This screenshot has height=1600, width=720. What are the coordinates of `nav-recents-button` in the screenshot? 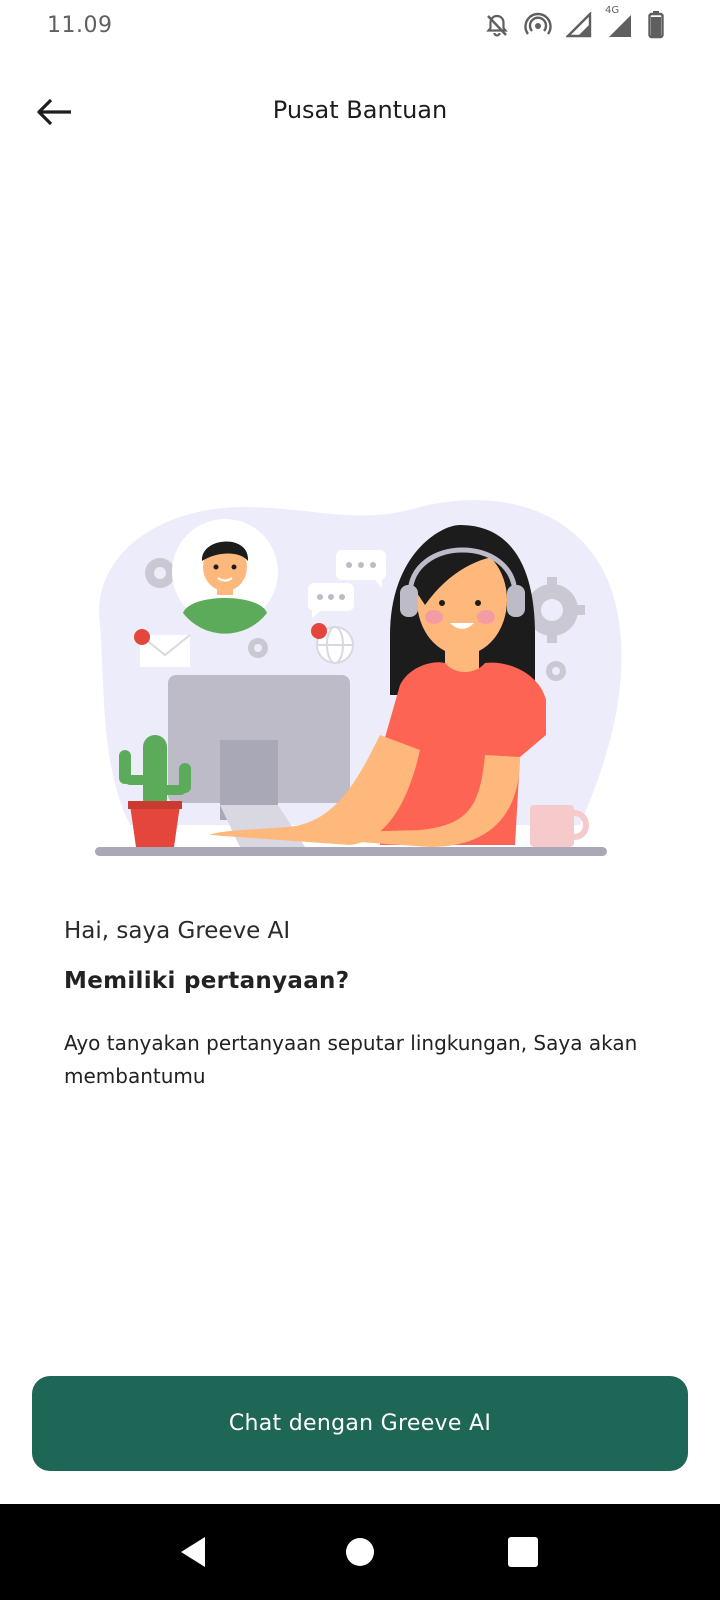 It's located at (523, 1552).